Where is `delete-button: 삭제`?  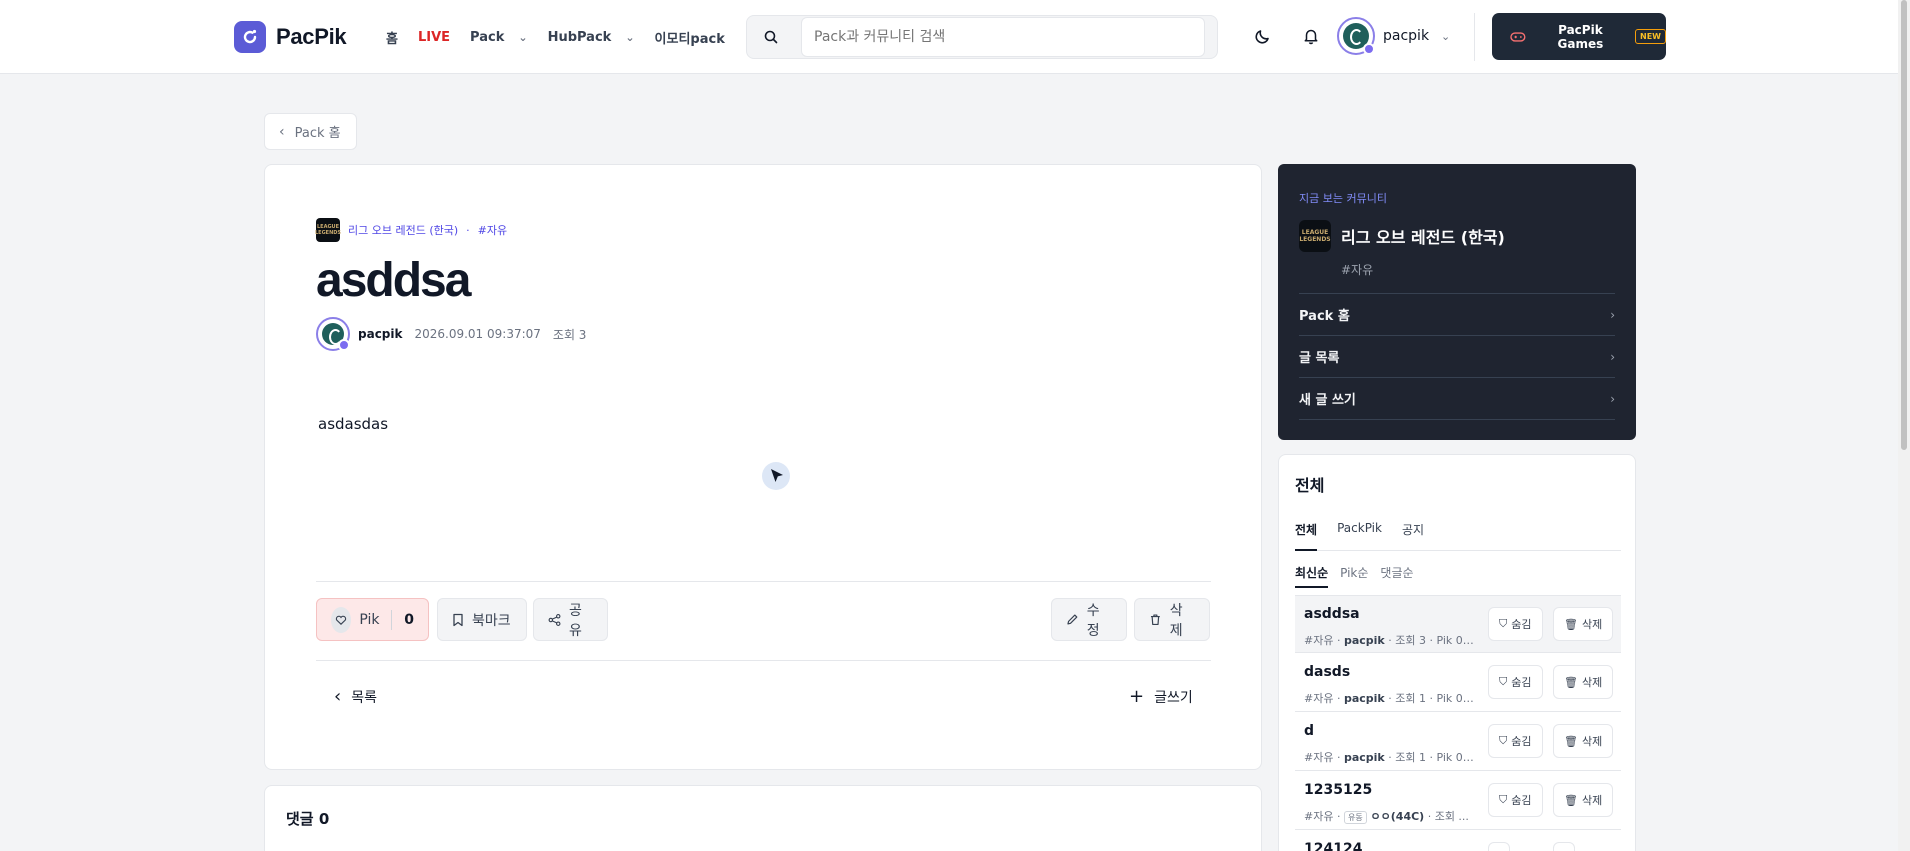
delete-button: 삭제 is located at coordinates (1172, 619).